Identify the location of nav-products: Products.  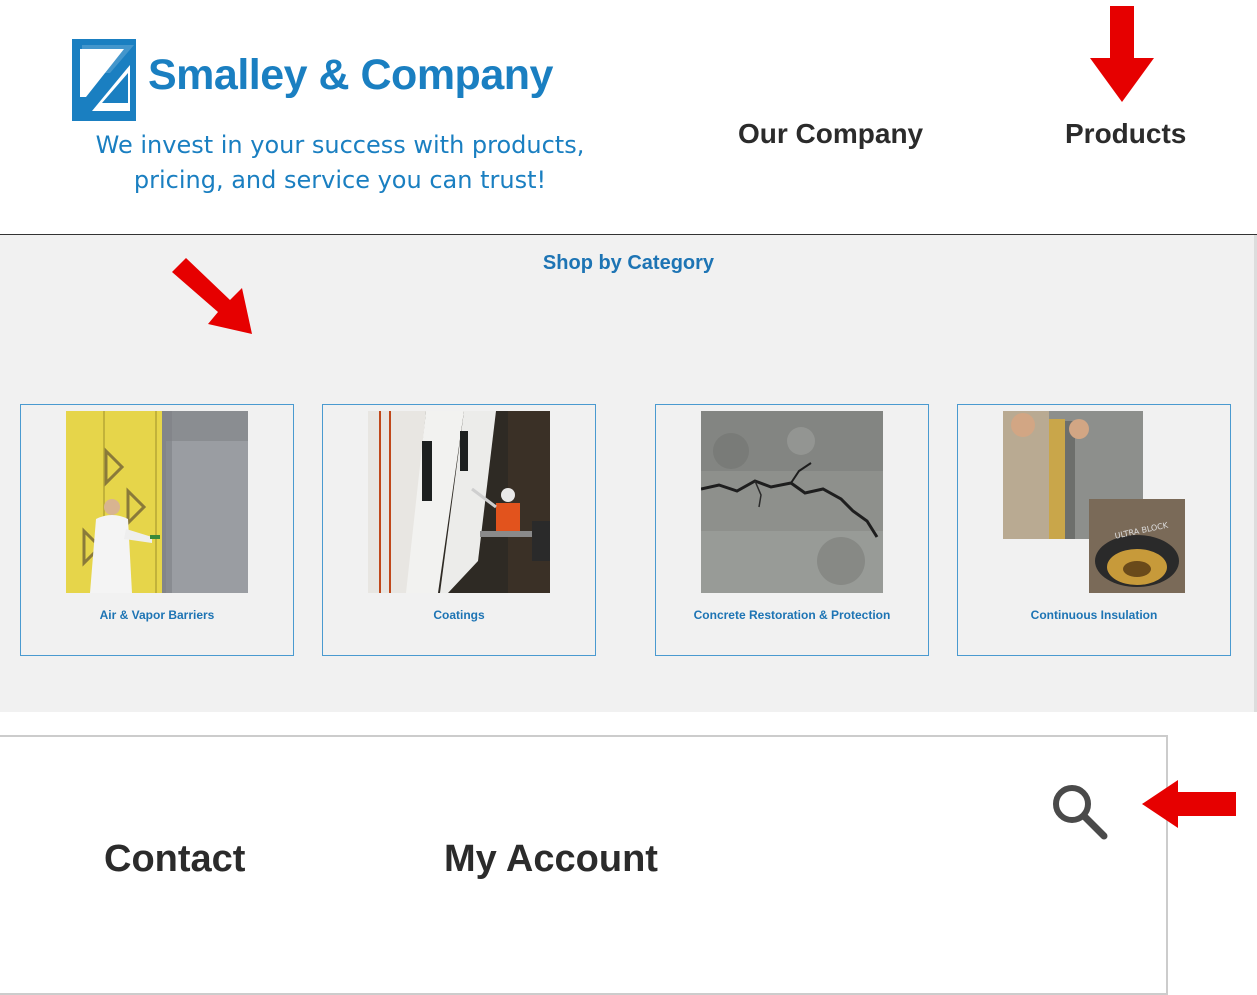
(1125, 134).